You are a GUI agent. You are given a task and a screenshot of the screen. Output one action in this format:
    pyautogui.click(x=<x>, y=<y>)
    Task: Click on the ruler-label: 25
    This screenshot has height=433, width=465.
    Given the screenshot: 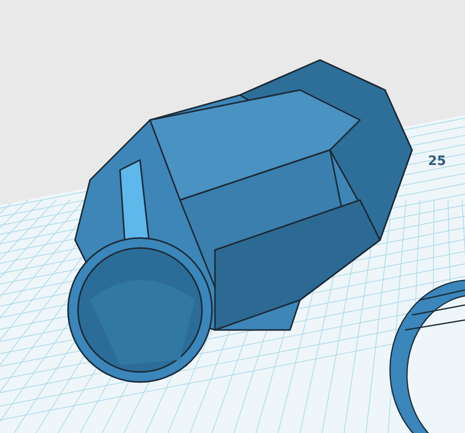 What is the action you would take?
    pyautogui.click(x=437, y=161)
    